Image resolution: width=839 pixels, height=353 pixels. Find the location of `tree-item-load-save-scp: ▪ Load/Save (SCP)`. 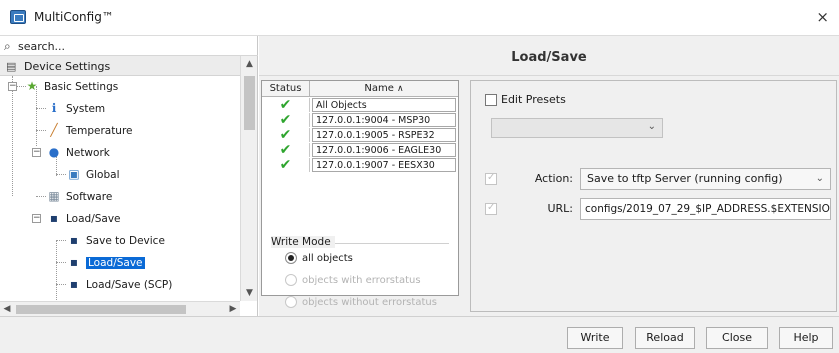

tree-item-load-save-scp: ▪ Load/Save (SCP) is located at coordinates (119, 284).